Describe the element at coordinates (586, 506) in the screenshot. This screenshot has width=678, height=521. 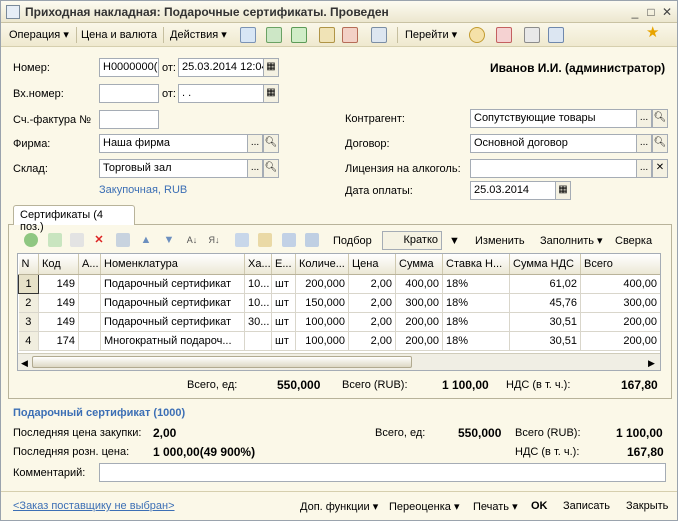
I see `save-button: Записать` at that location.